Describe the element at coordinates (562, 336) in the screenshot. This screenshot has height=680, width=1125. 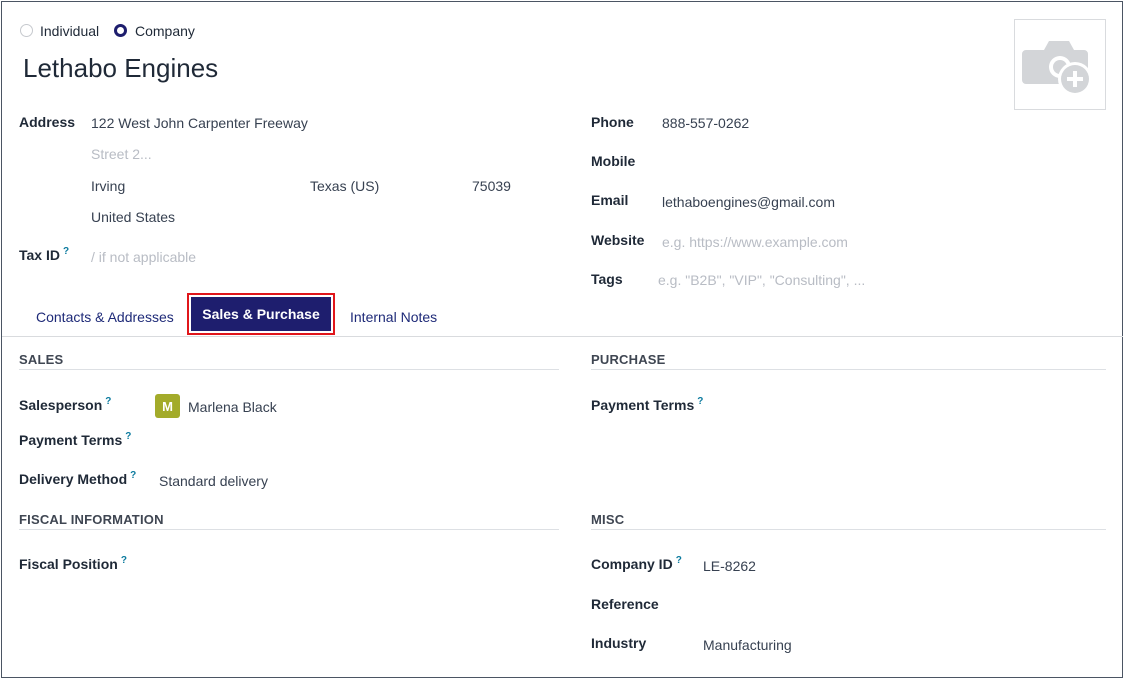
I see `tabs-divider` at that location.